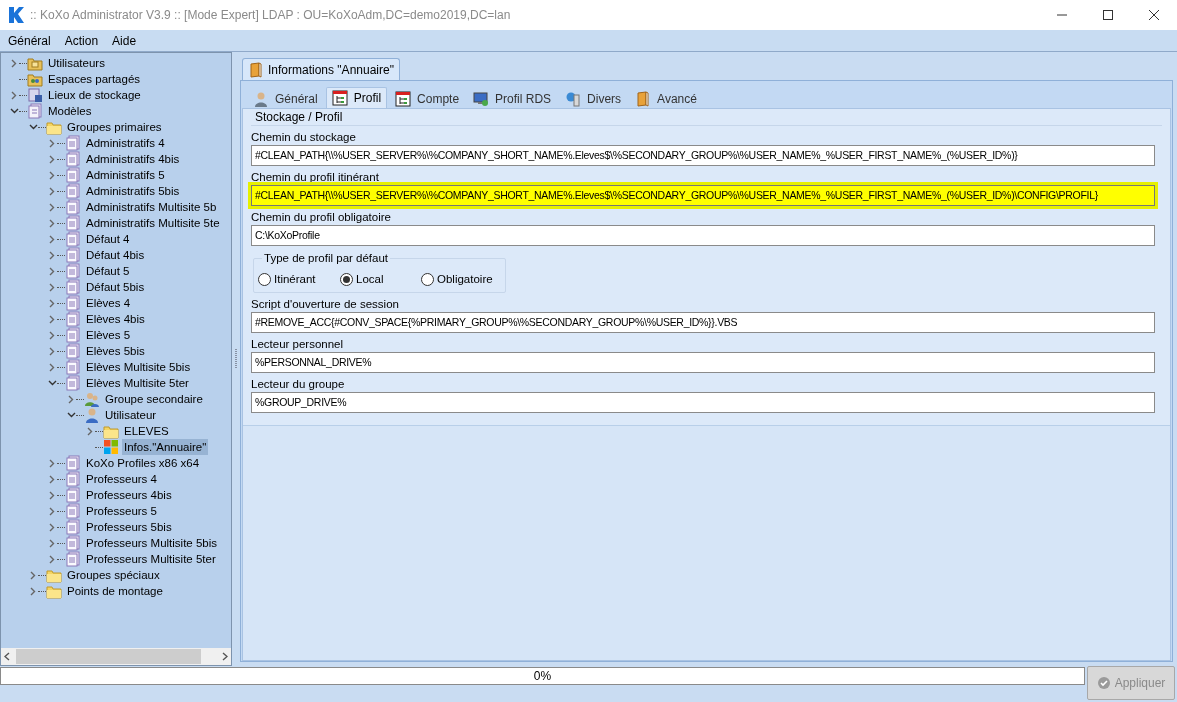 The height and width of the screenshot is (702, 1177). Describe the element at coordinates (113, 575) in the screenshot. I see `tree-item: Groupes spéciaux` at that location.